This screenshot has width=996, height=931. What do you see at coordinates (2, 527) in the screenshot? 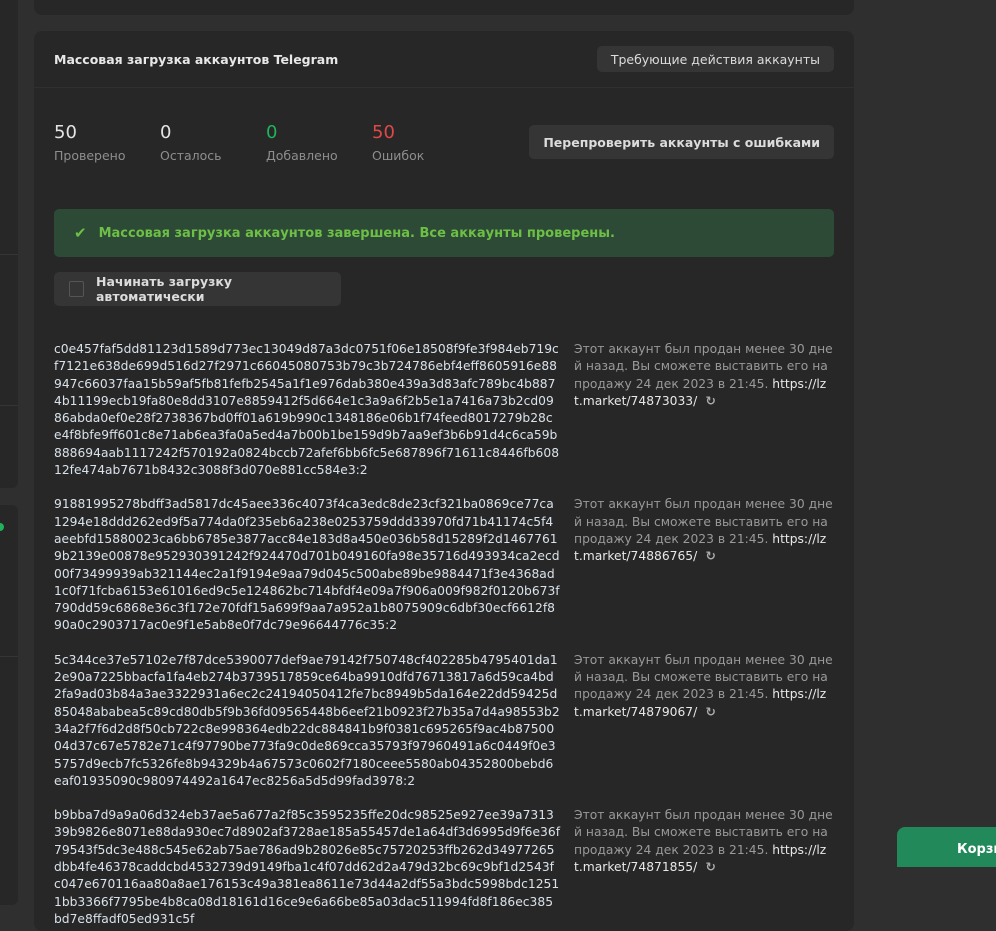
I see `online-dot-icon` at bounding box center [2, 527].